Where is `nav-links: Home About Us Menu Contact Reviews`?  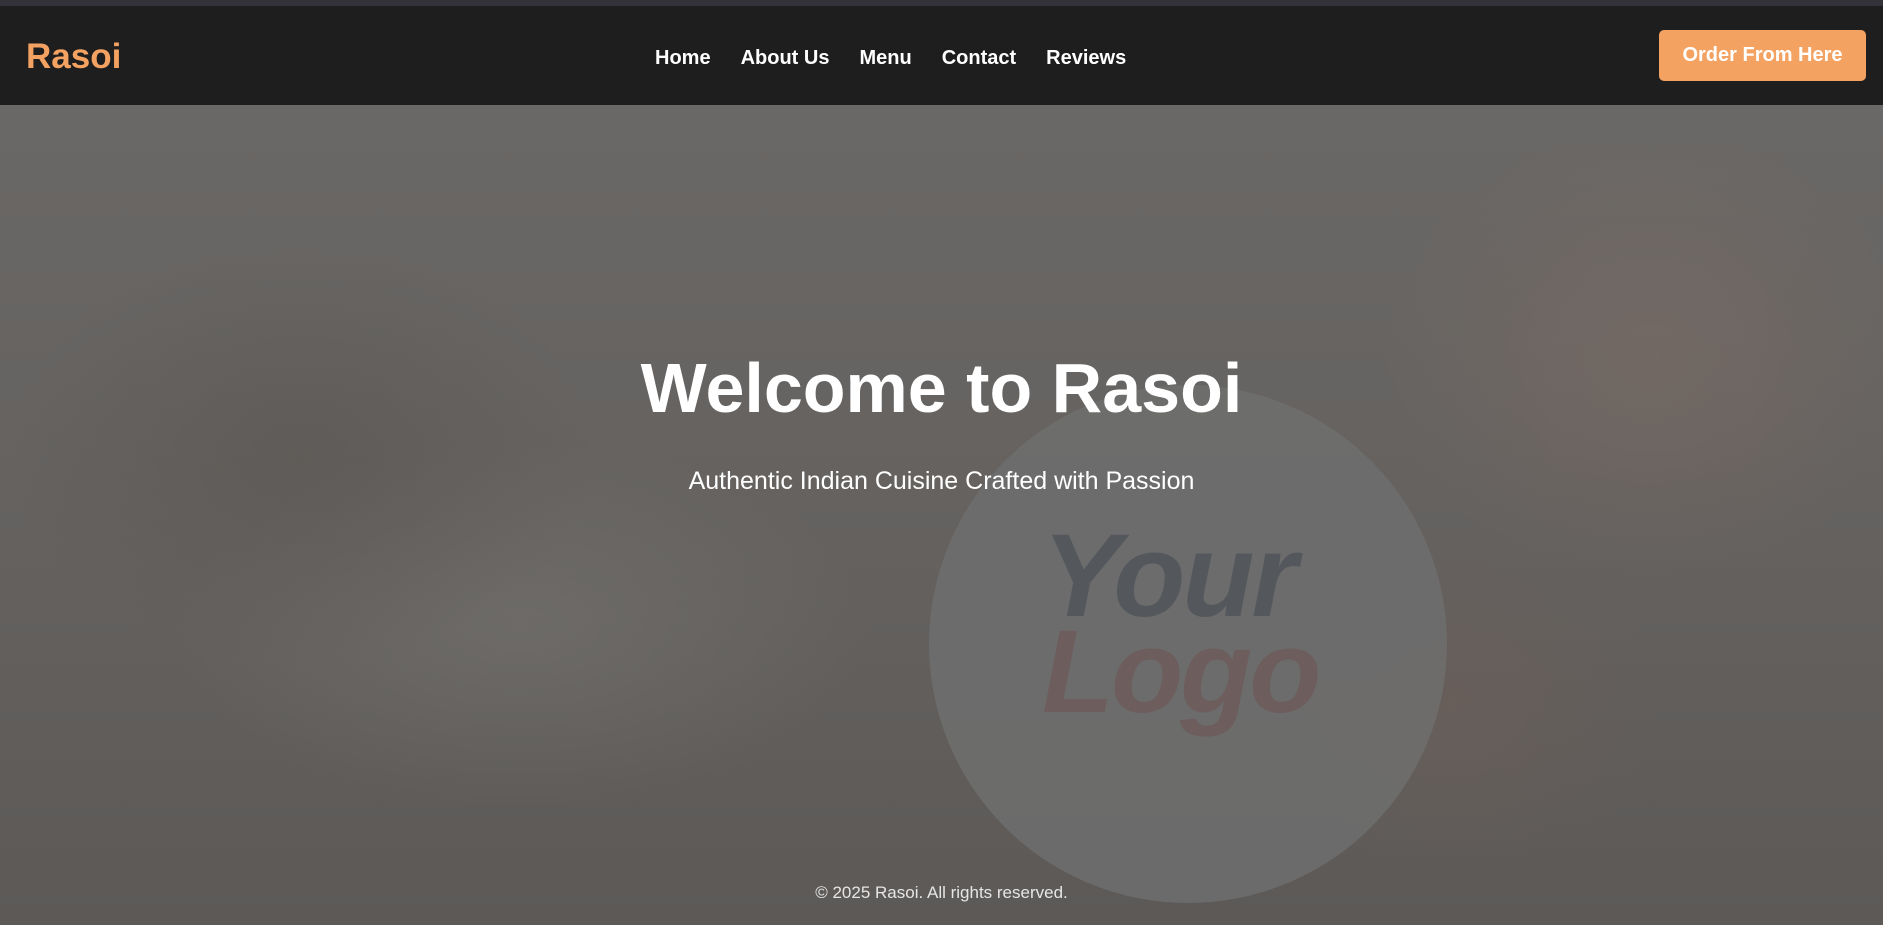 nav-links: Home About Us Menu Contact Reviews is located at coordinates (890, 58).